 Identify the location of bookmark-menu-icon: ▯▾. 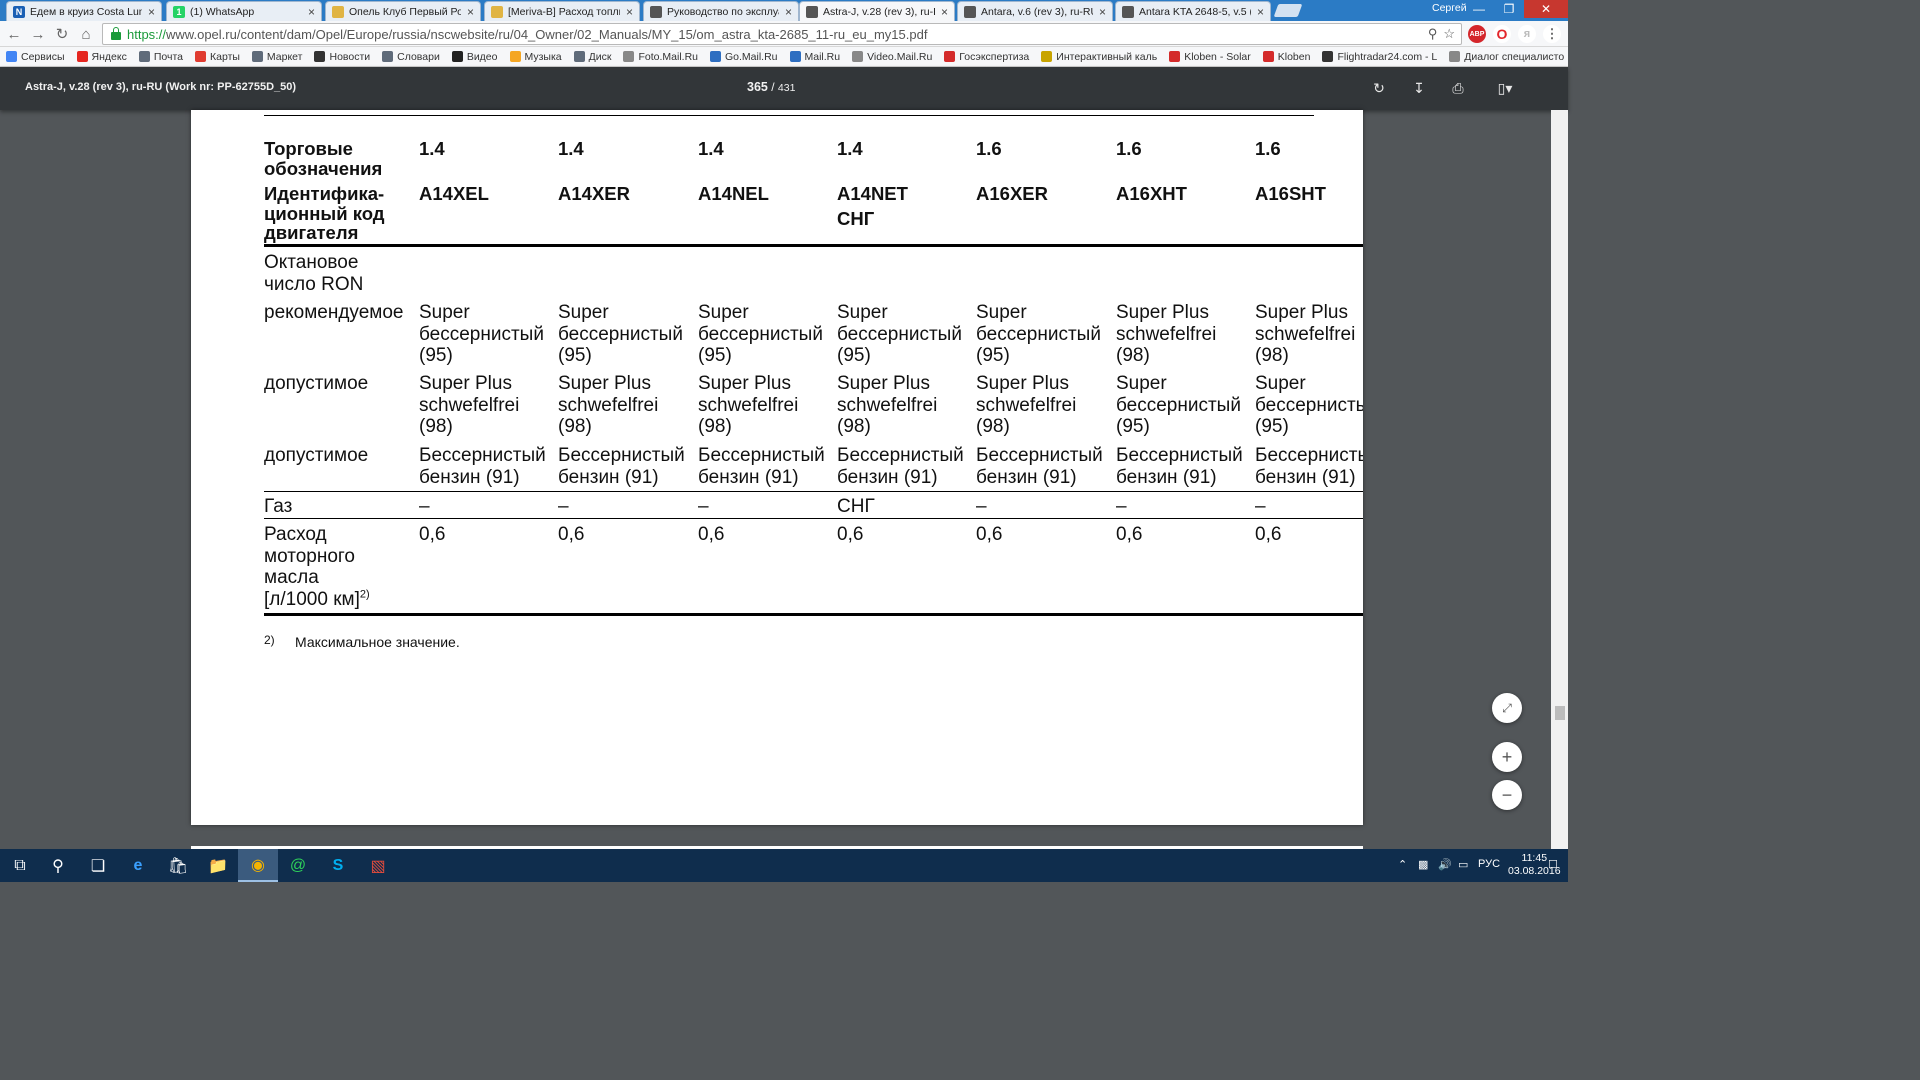
(1505, 88).